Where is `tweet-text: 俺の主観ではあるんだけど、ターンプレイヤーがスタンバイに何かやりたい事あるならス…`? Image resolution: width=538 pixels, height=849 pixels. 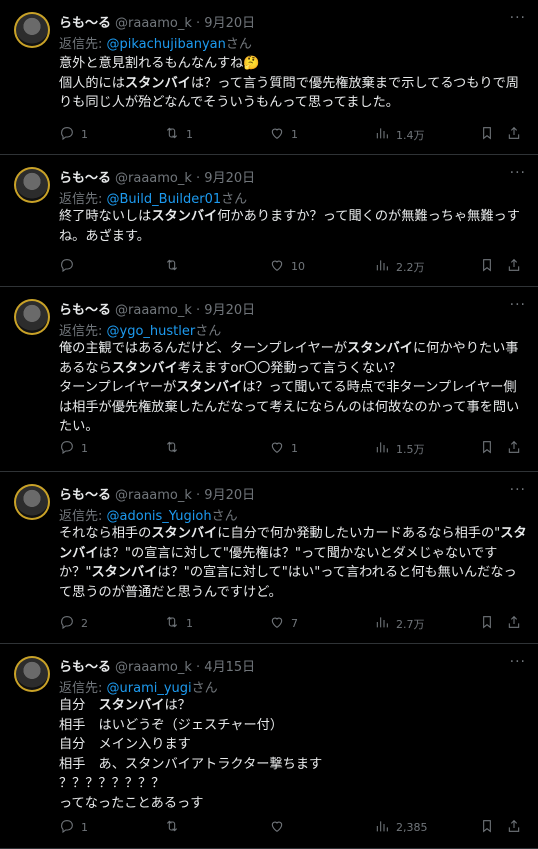 tweet-text: 俺の主観ではあるんだけど、ターンプレイヤーがスタンバイに何かやりたい事あるならス… is located at coordinates (289, 387).